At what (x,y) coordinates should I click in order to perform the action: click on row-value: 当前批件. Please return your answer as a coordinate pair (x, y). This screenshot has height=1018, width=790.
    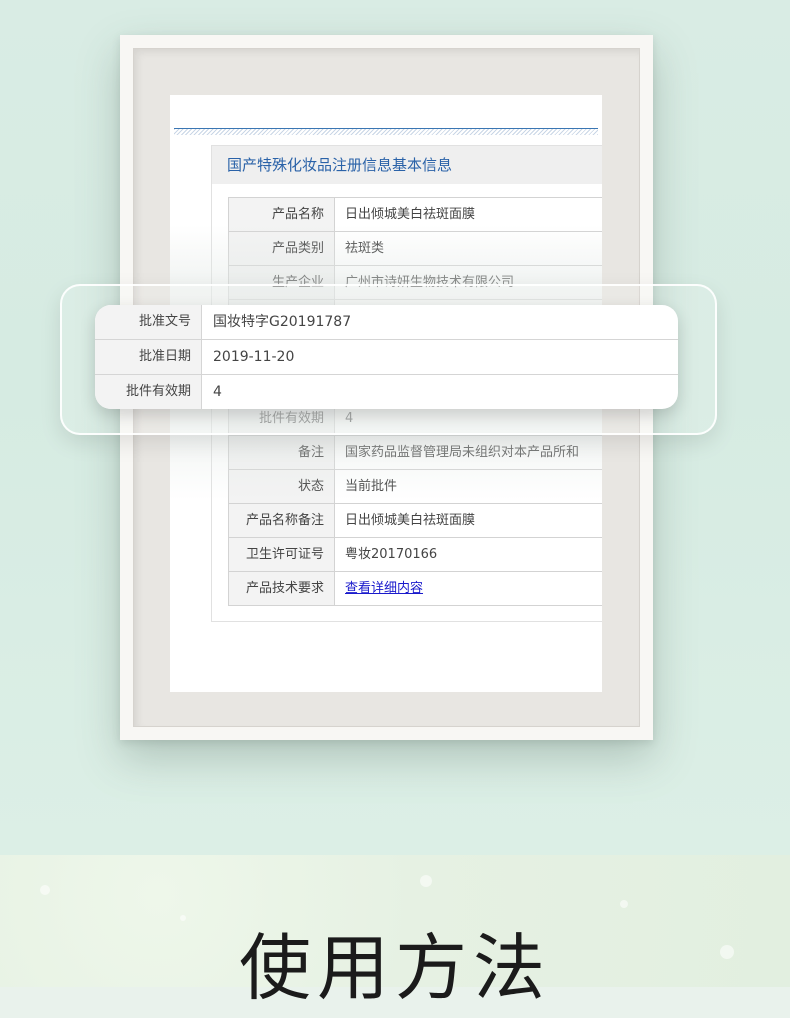
    Looking at the image, I should click on (371, 486).